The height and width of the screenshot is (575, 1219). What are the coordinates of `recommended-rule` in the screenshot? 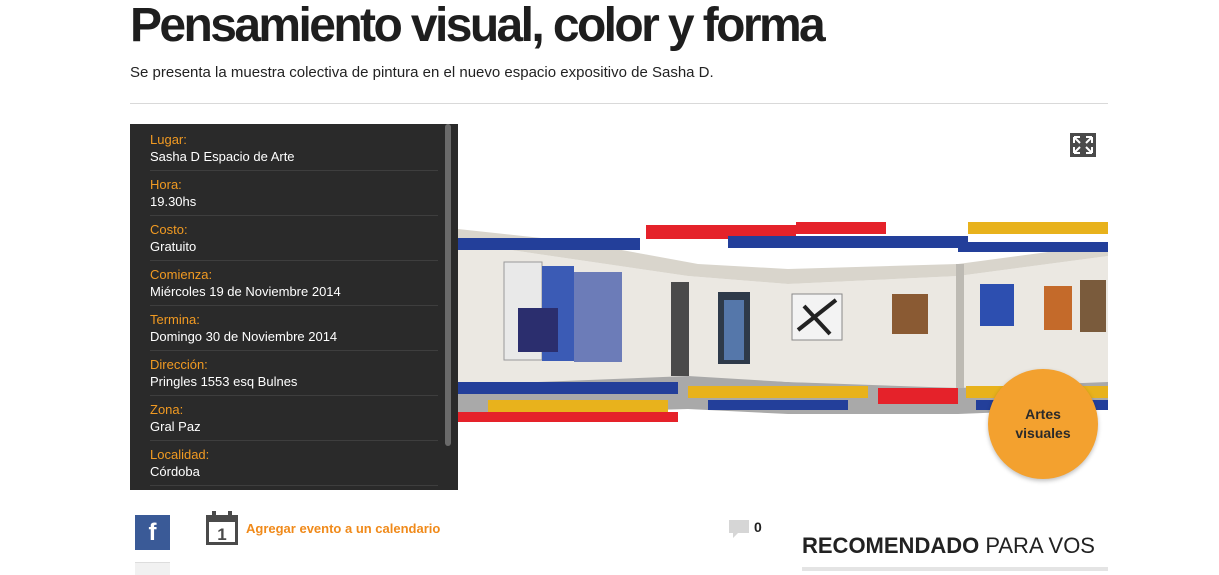 It's located at (955, 569).